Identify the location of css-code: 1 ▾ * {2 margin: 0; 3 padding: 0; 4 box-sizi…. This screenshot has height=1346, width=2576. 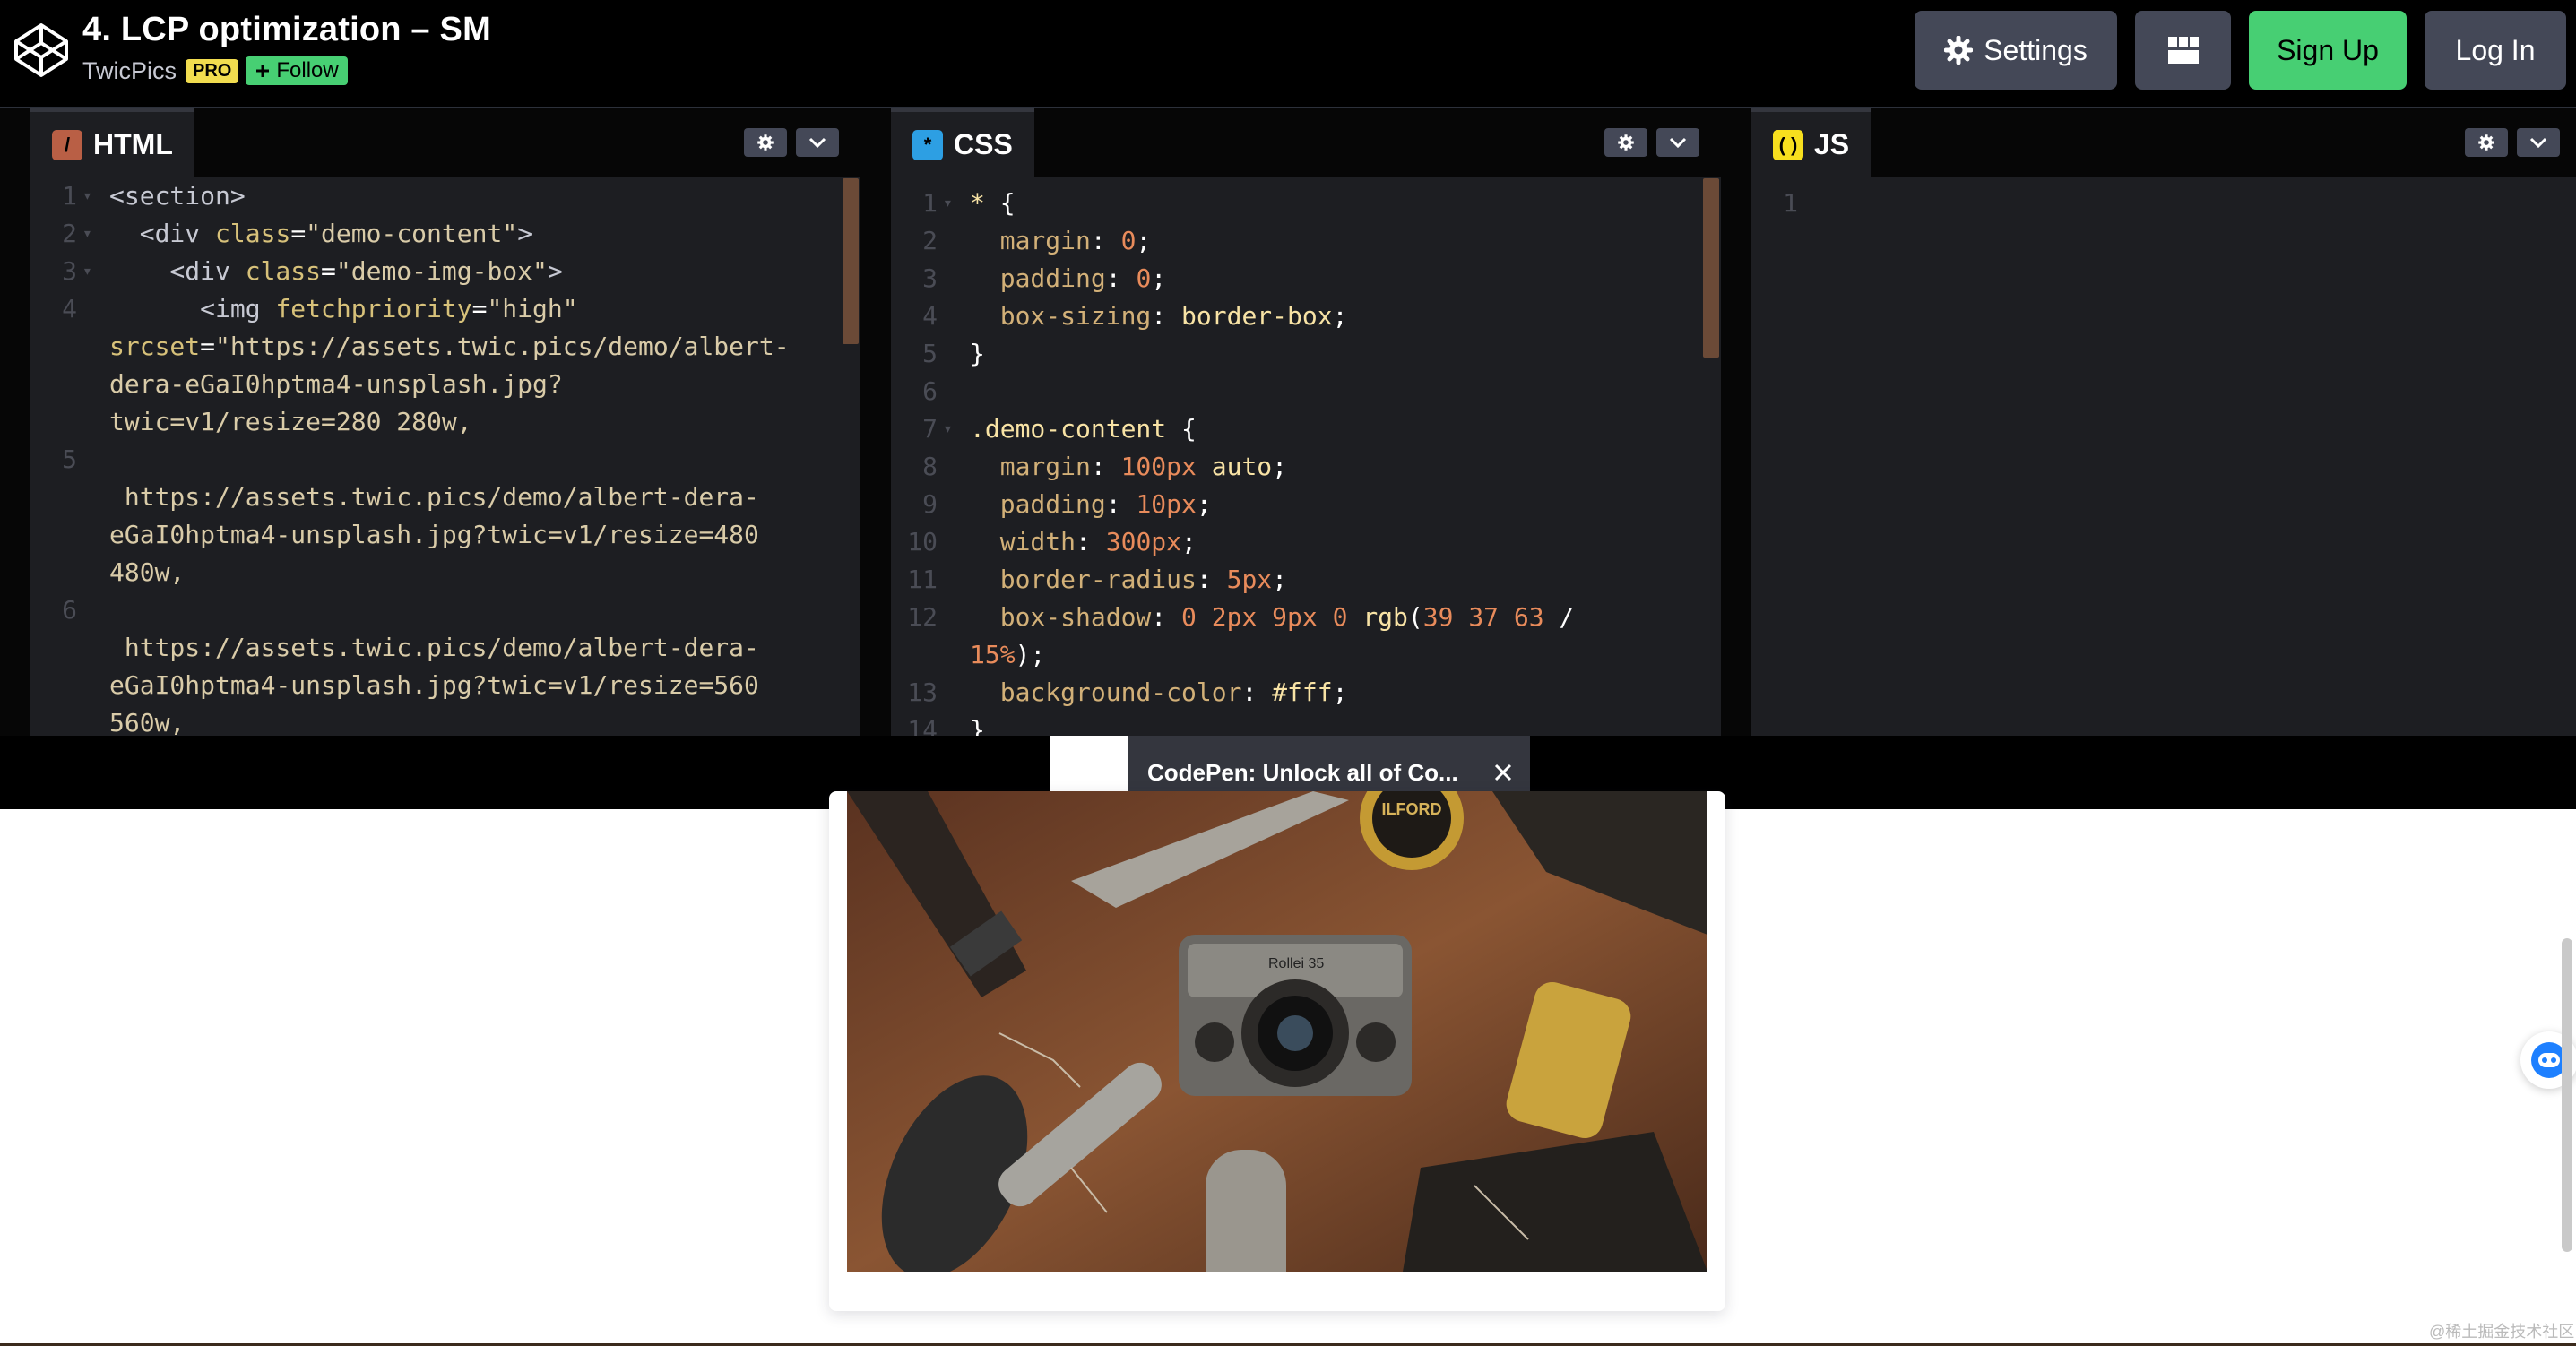
(1306, 456).